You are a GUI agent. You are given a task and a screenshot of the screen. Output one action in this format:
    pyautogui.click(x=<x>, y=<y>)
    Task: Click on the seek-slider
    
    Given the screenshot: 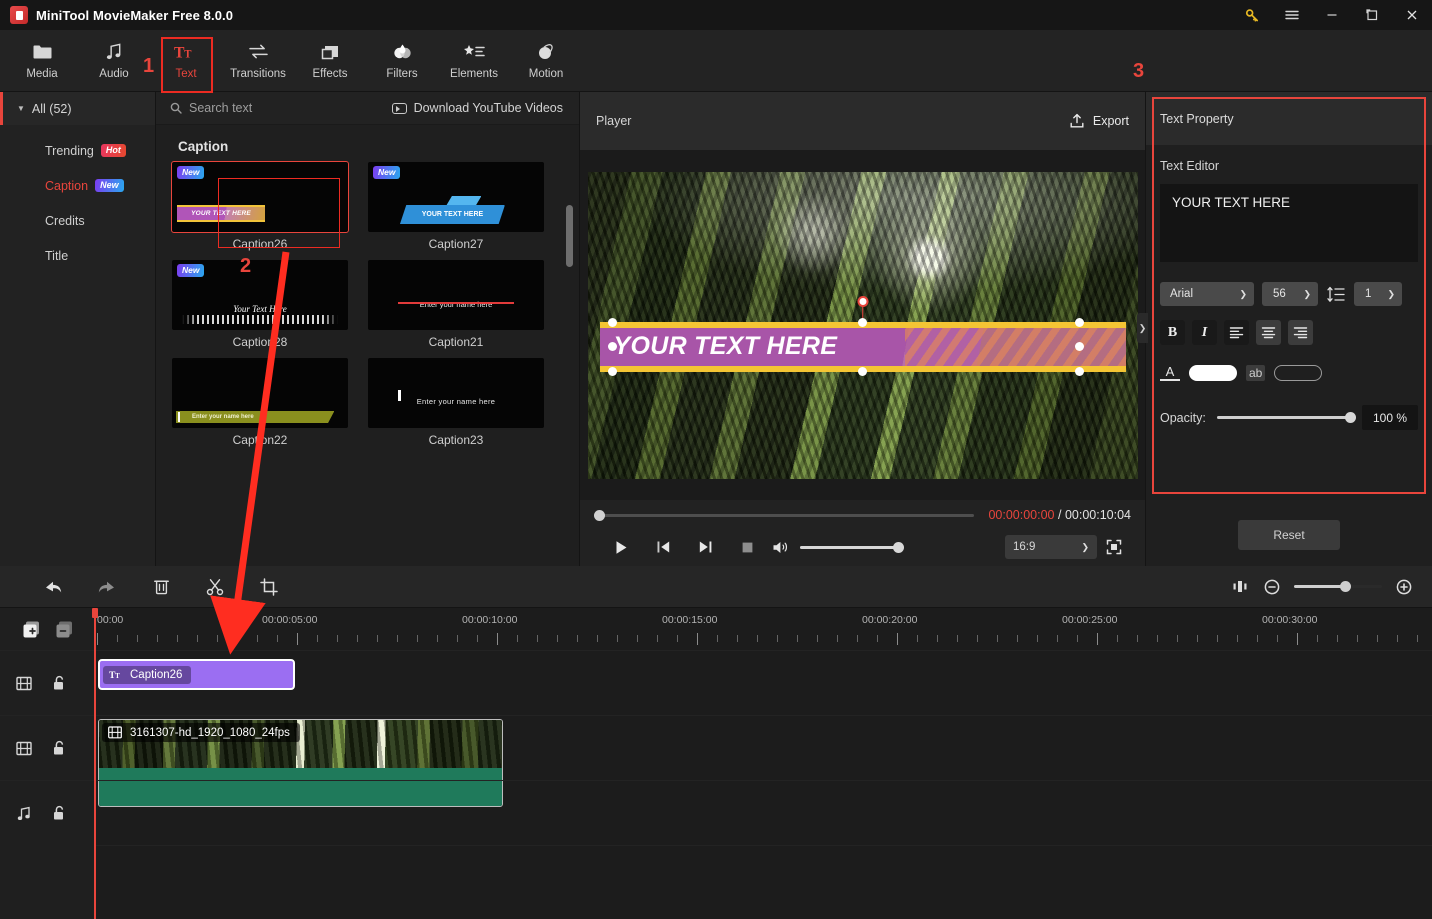 What is the action you would take?
    pyautogui.click(x=784, y=515)
    